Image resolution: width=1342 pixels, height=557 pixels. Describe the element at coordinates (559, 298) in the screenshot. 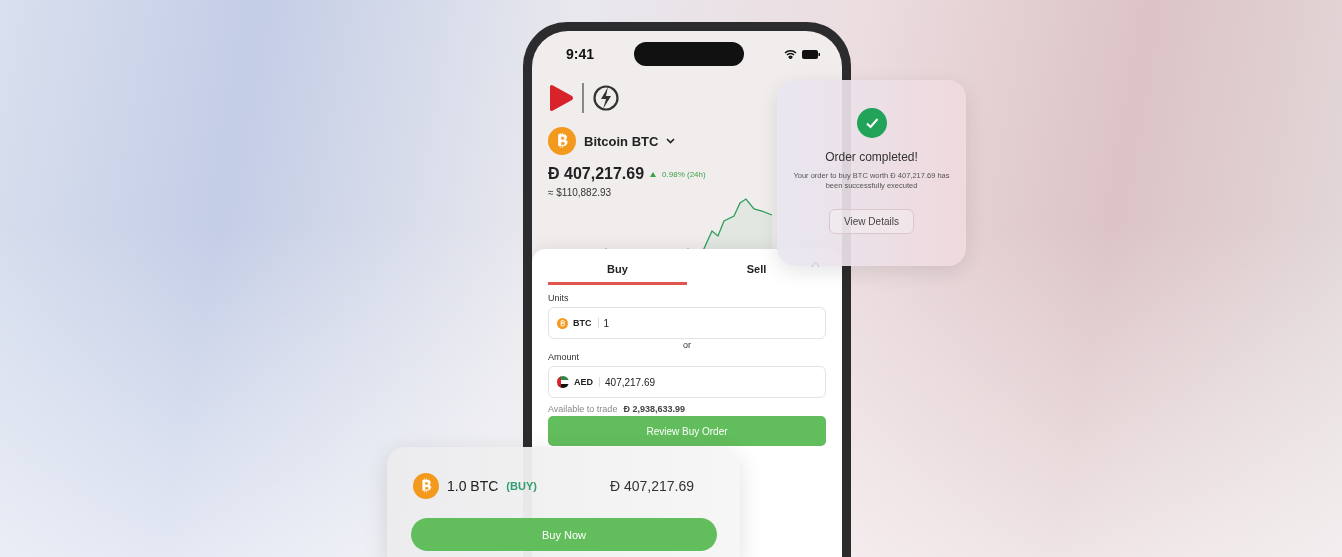

I see `units-label: Units` at that location.